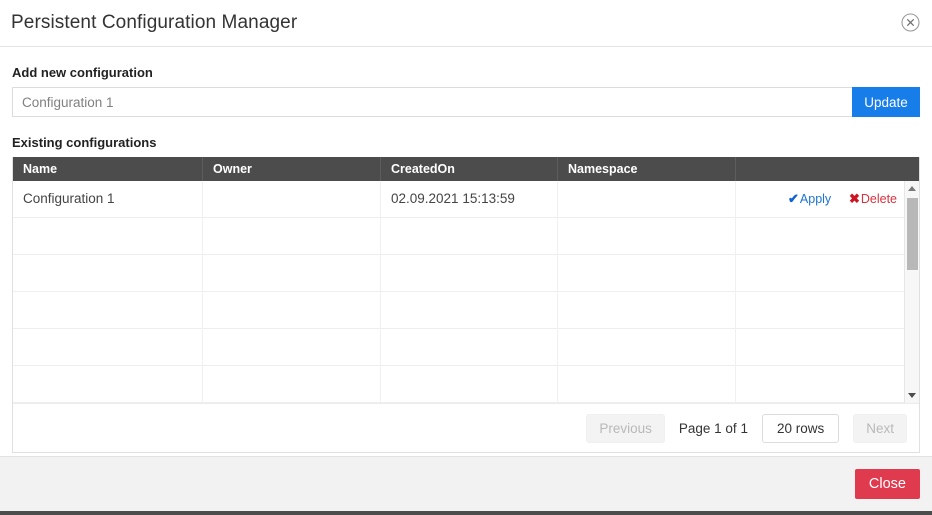 The width and height of the screenshot is (932, 515). What do you see at coordinates (793, 198) in the screenshot?
I see `check-icon: ✔` at bounding box center [793, 198].